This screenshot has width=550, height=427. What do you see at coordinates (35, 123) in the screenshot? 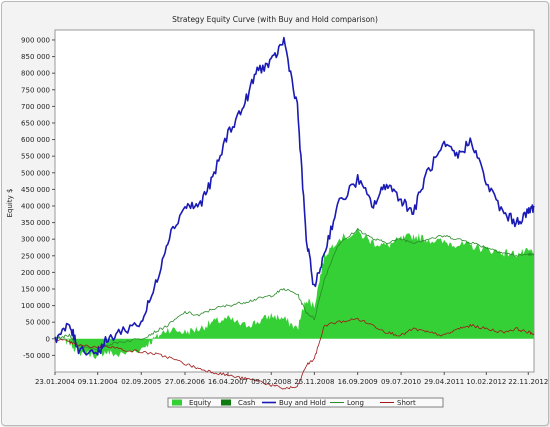
I see `y-tick-label: 650 000` at bounding box center [35, 123].